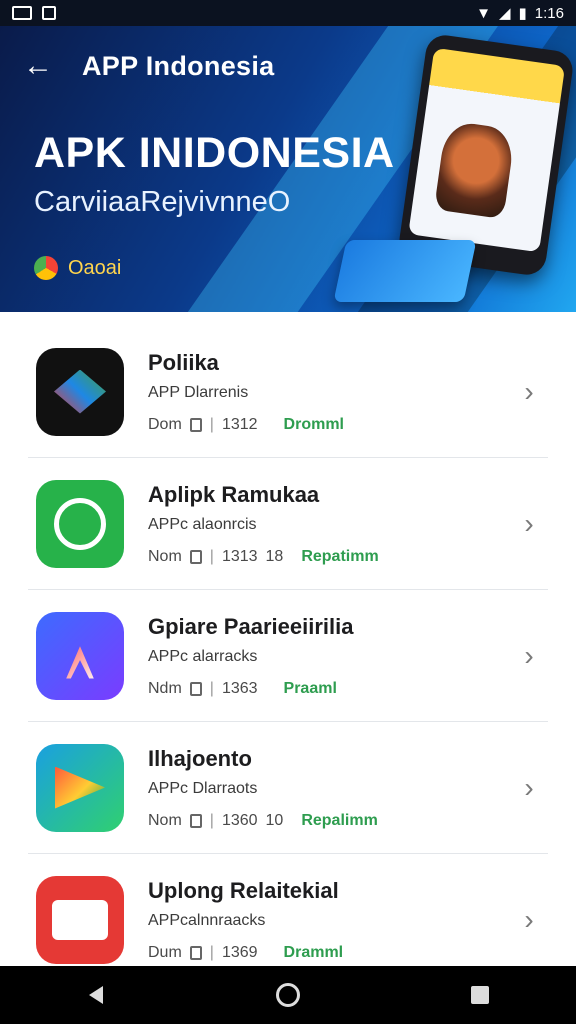  Describe the element at coordinates (162, 202) in the screenshot. I see `hero-subtitle: CarviiaaRejvivnneO` at that location.